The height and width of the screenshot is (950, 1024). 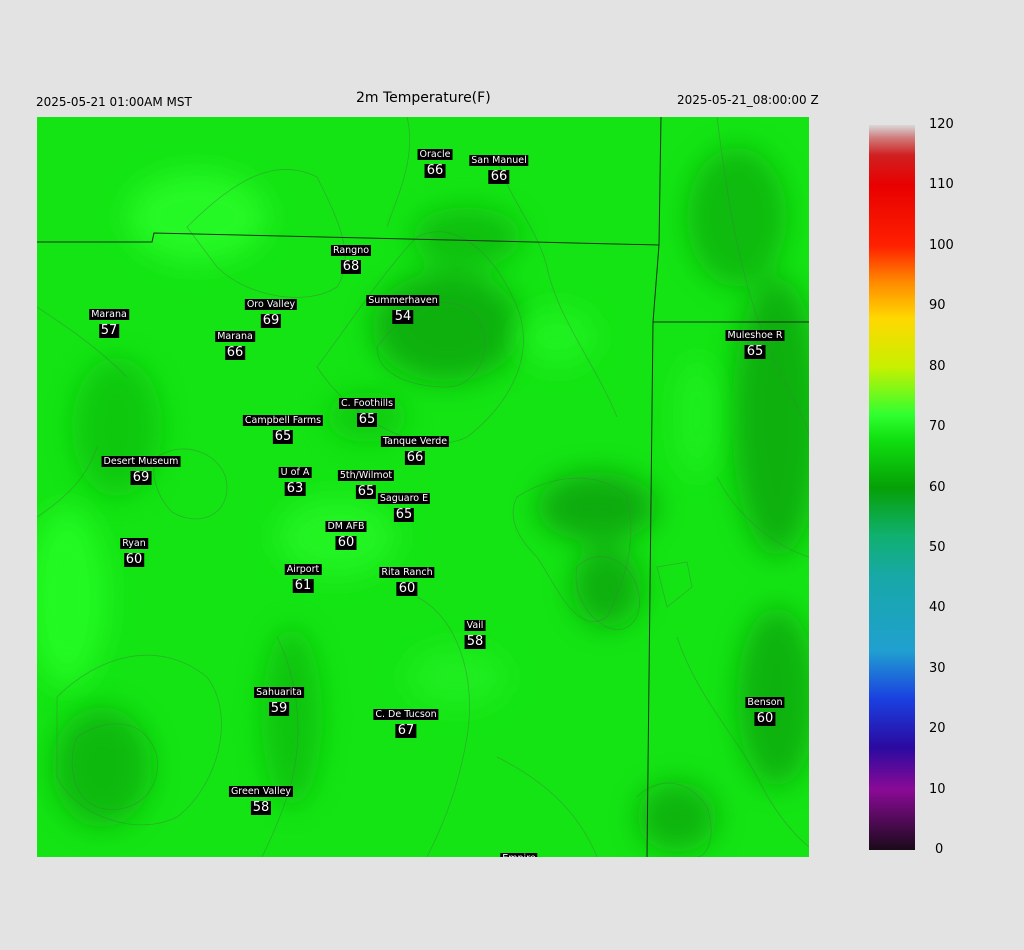 I want to click on station-marker: Oro Valley 69, so click(x=271, y=310).